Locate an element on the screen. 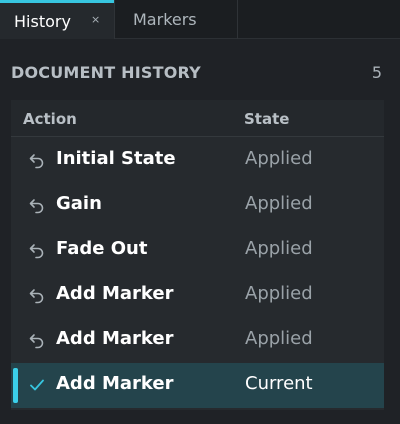 The height and width of the screenshot is (424, 400). tab-history-label: History is located at coordinates (42, 21).